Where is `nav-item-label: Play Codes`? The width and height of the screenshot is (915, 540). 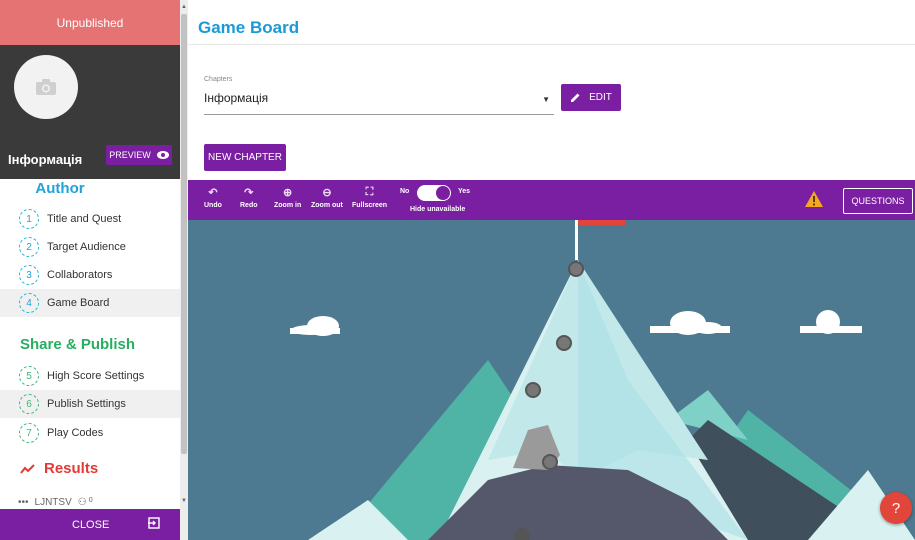
nav-item-label: Play Codes is located at coordinates (75, 433).